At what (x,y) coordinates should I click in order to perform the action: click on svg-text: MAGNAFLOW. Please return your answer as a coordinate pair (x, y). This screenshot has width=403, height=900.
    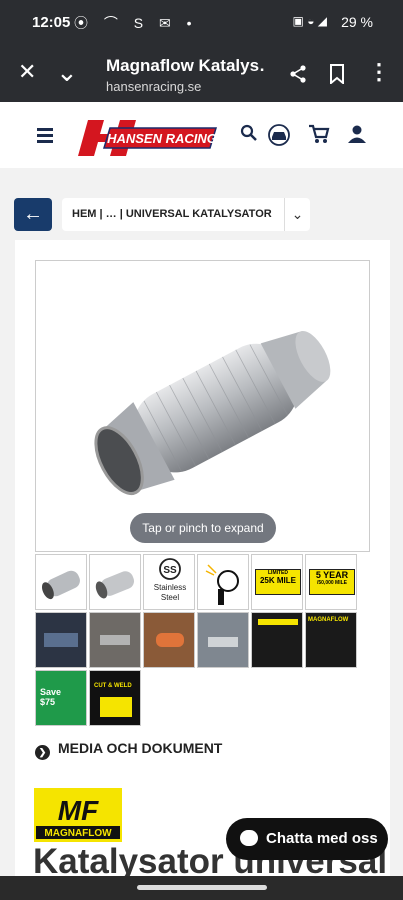
    Looking at the image, I should click on (78, 833).